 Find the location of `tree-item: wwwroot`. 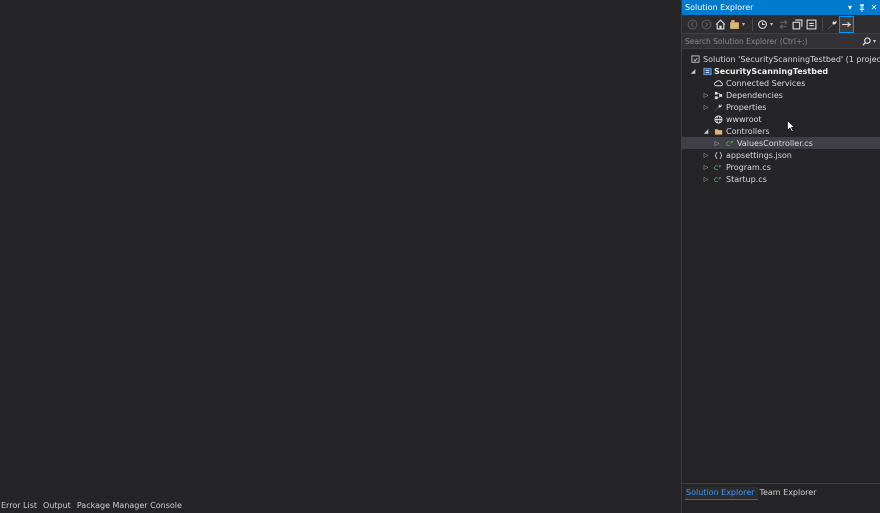

tree-item: wwwroot is located at coordinates (781, 119).